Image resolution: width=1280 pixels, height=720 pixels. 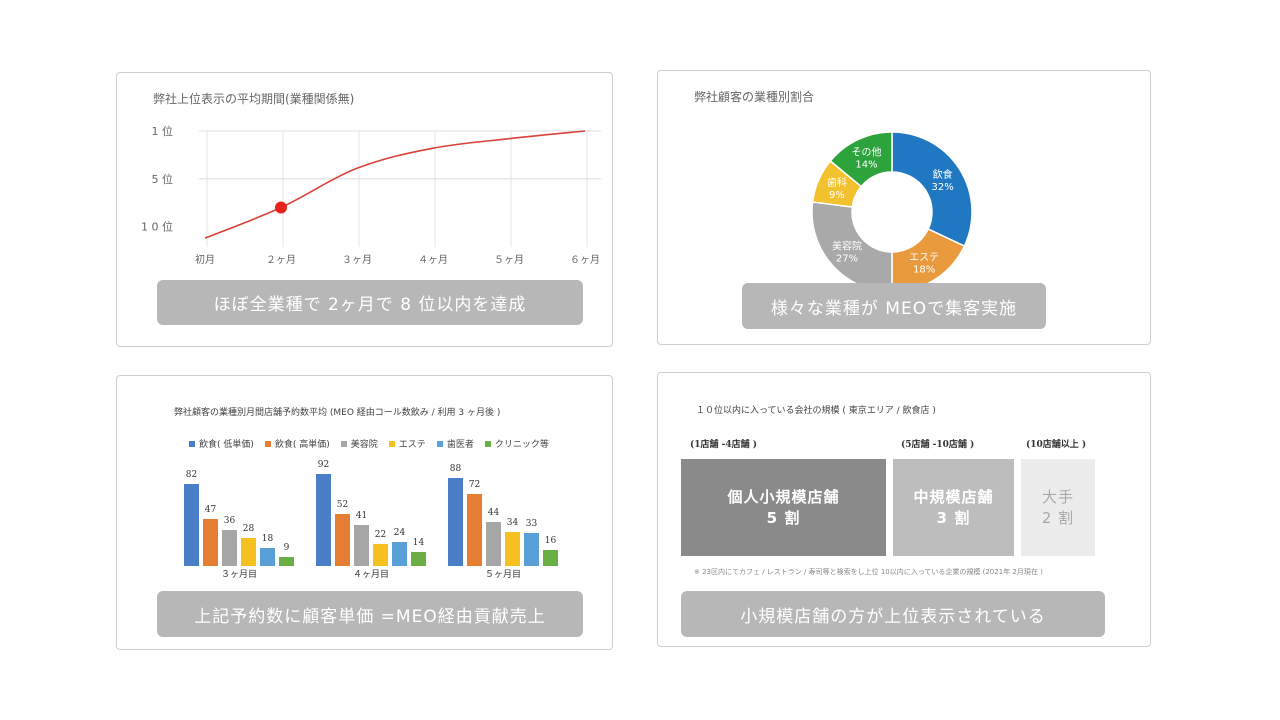 What do you see at coordinates (157, 227) in the screenshot?
I see `y-tick-label: 1 0 位` at bounding box center [157, 227].